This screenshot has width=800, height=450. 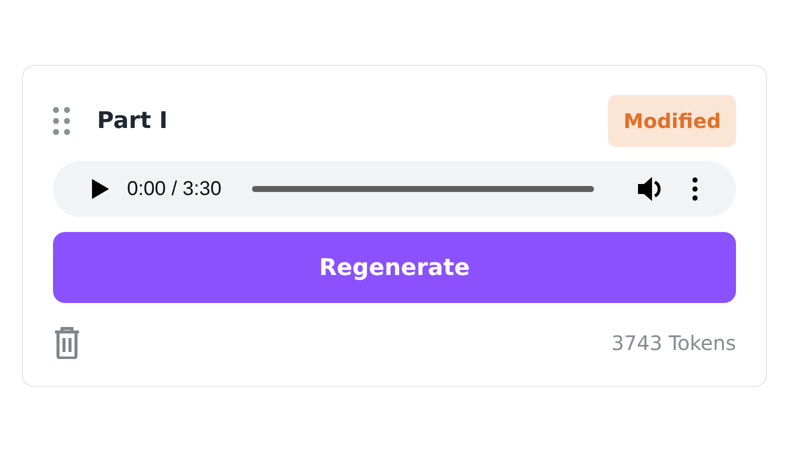 I want to click on drag-handle-icon, so click(x=62, y=121).